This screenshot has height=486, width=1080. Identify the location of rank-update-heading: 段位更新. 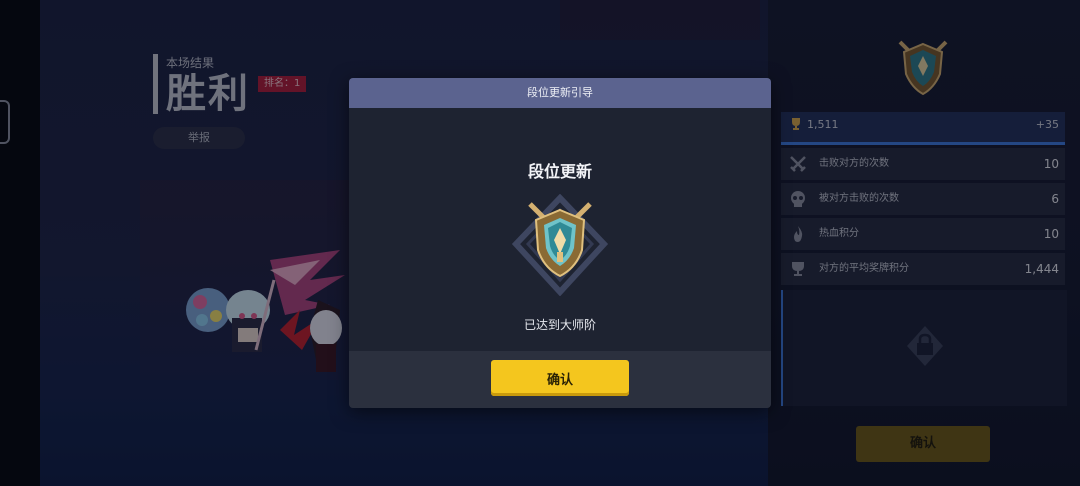
(559, 171).